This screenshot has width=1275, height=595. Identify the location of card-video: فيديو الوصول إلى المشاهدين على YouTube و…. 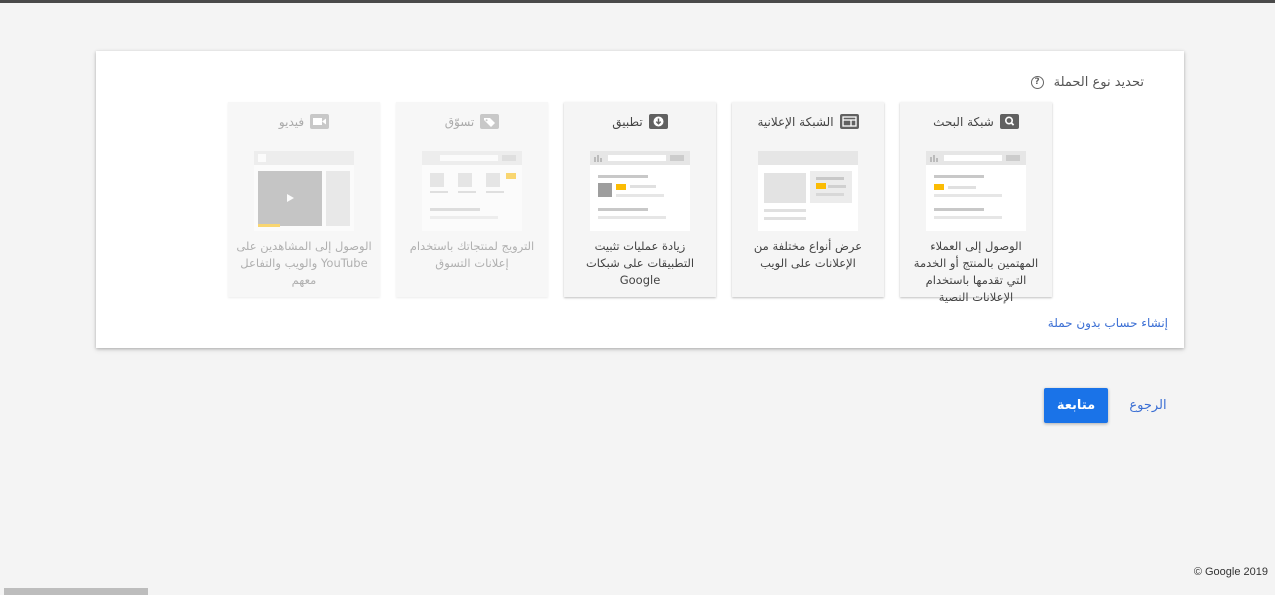
(304, 199).